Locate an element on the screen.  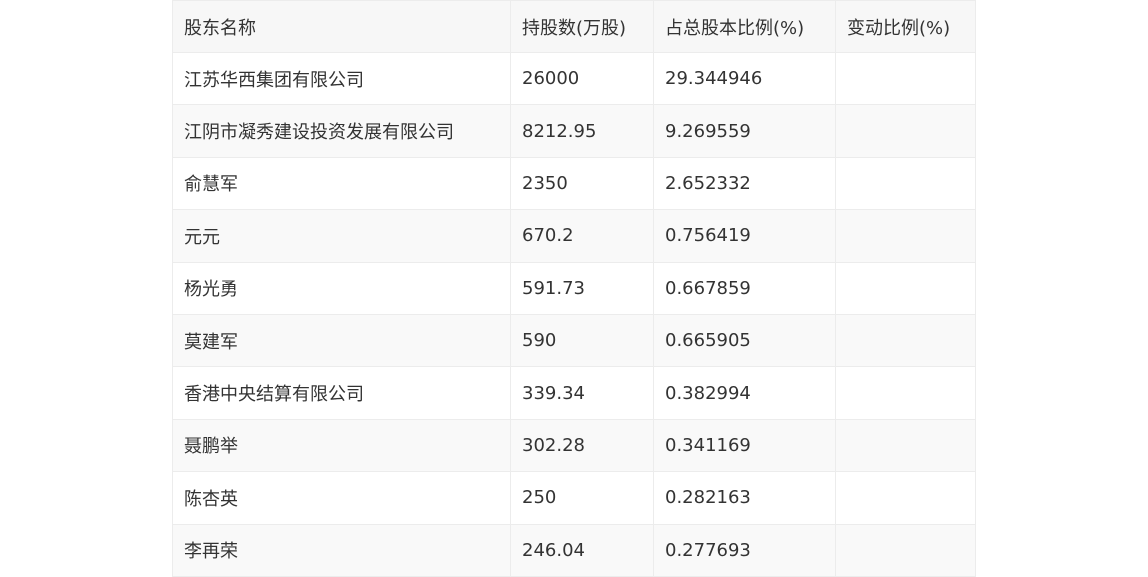
table-row: 聂鹏举 302.28 0.341169 is located at coordinates (574, 445).